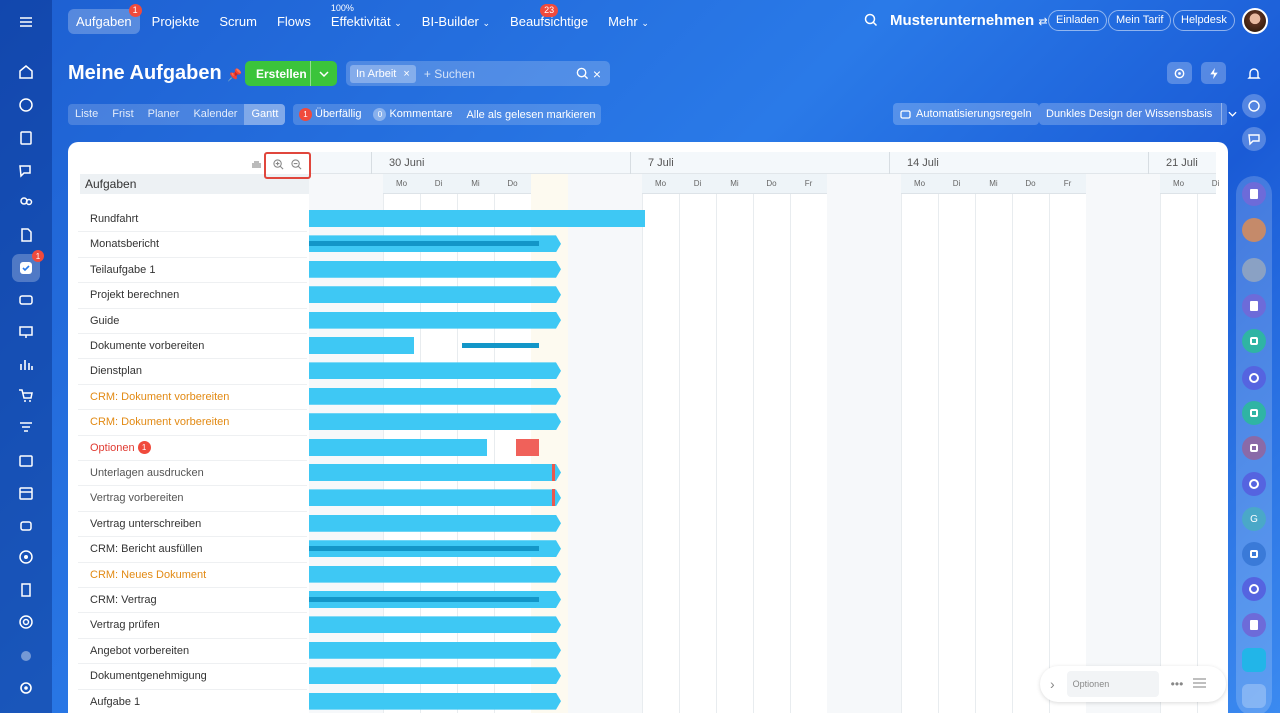  What do you see at coordinates (192, 701) in the screenshot?
I see `task-row: Aufgabe 1` at bounding box center [192, 701].